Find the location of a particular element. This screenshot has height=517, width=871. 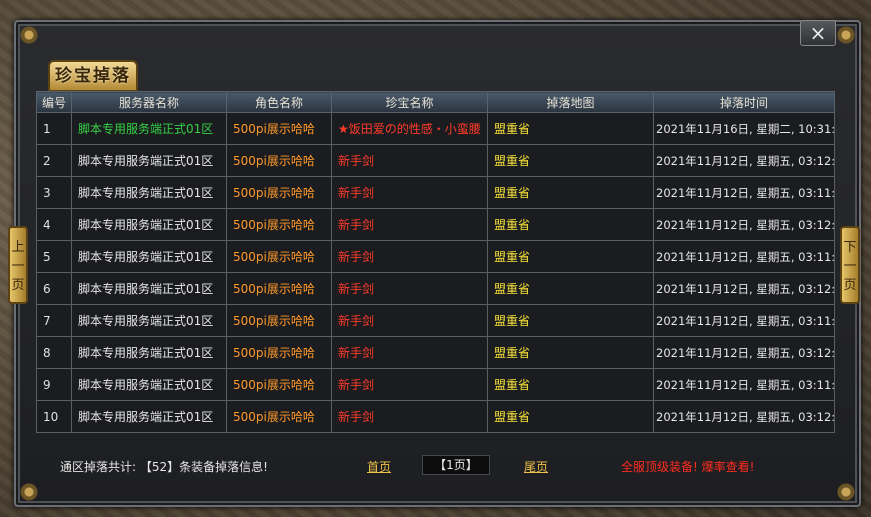

row-number: 2 is located at coordinates (54, 160).